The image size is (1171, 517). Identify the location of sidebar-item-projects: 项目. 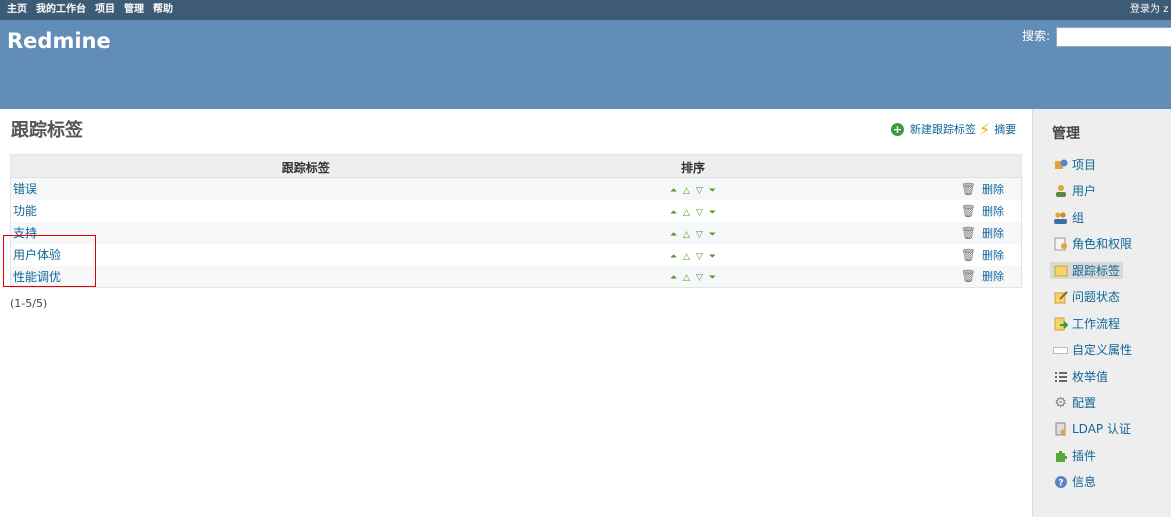
(1074, 164).